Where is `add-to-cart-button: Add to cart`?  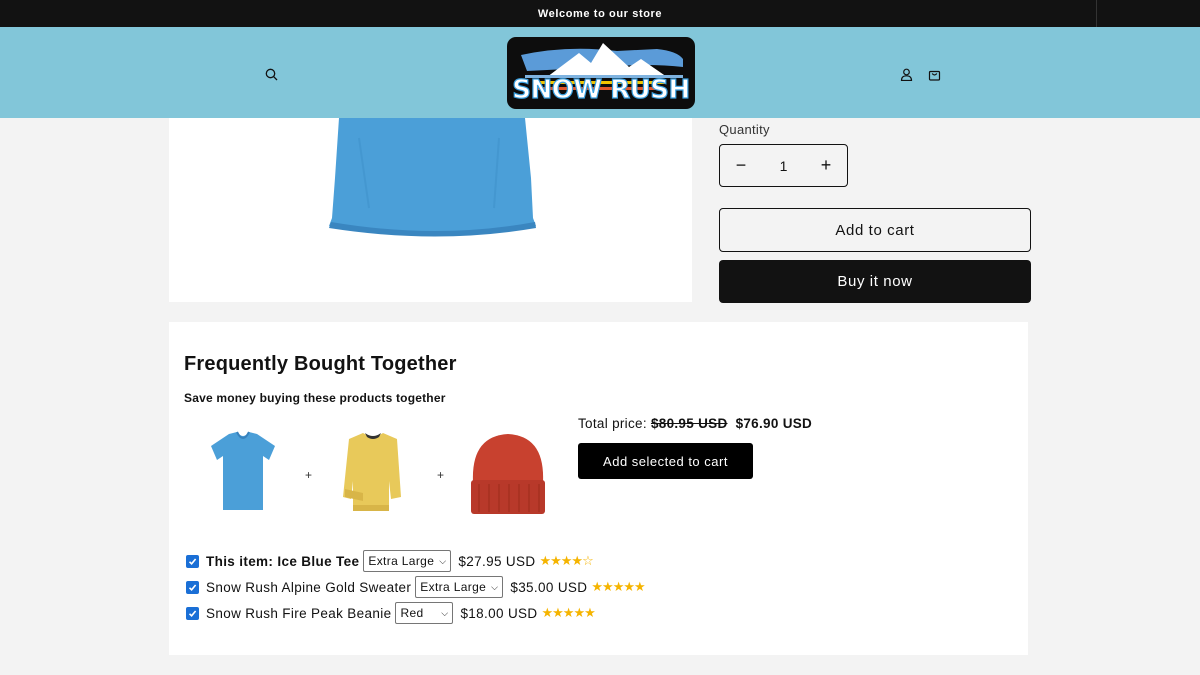 add-to-cart-button: Add to cart is located at coordinates (875, 230).